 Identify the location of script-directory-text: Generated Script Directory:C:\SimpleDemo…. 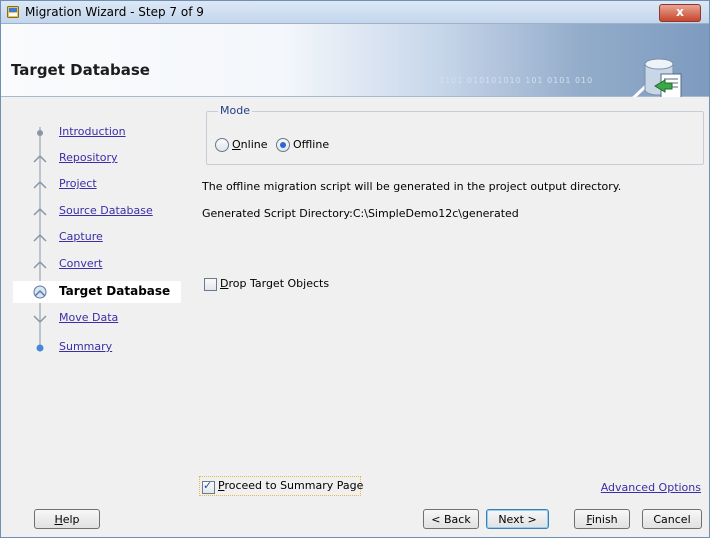
(360, 213).